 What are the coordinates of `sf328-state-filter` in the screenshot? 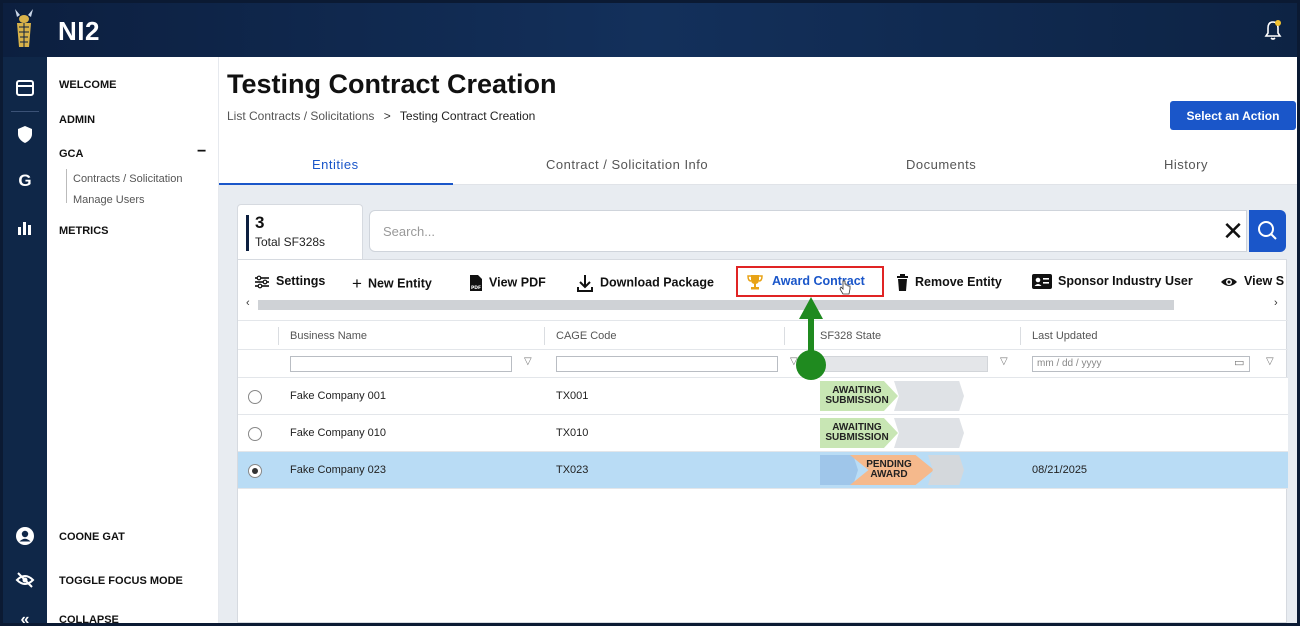 It's located at (904, 364).